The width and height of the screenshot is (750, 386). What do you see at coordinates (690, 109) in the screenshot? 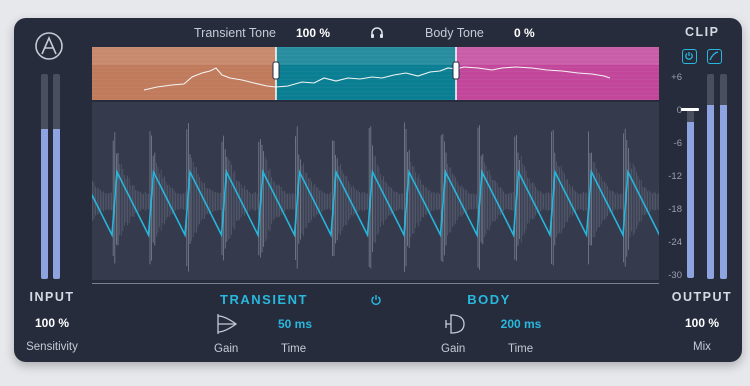
I see `clip-threshold-handle` at bounding box center [690, 109].